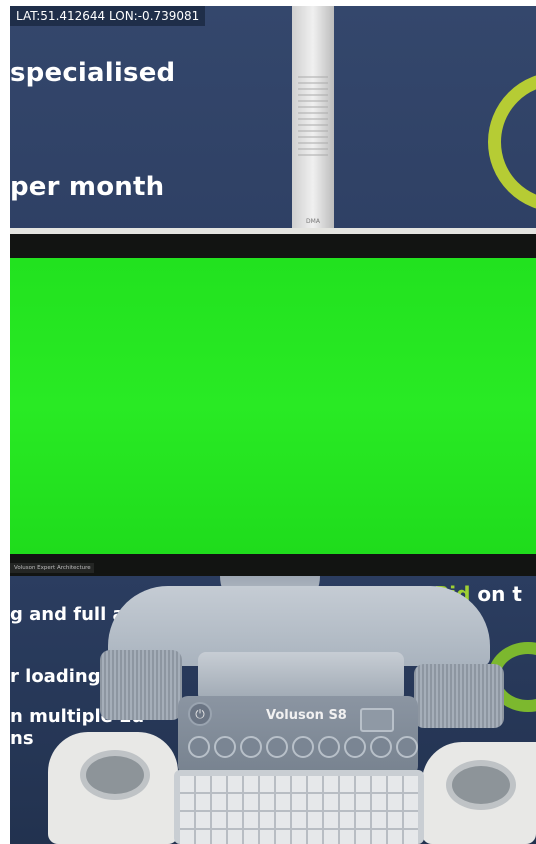 Image resolution: width=536 pixels, height=844 pixels. Describe the element at coordinates (299, 810) in the screenshot. I see `keyboard-keys` at that location.